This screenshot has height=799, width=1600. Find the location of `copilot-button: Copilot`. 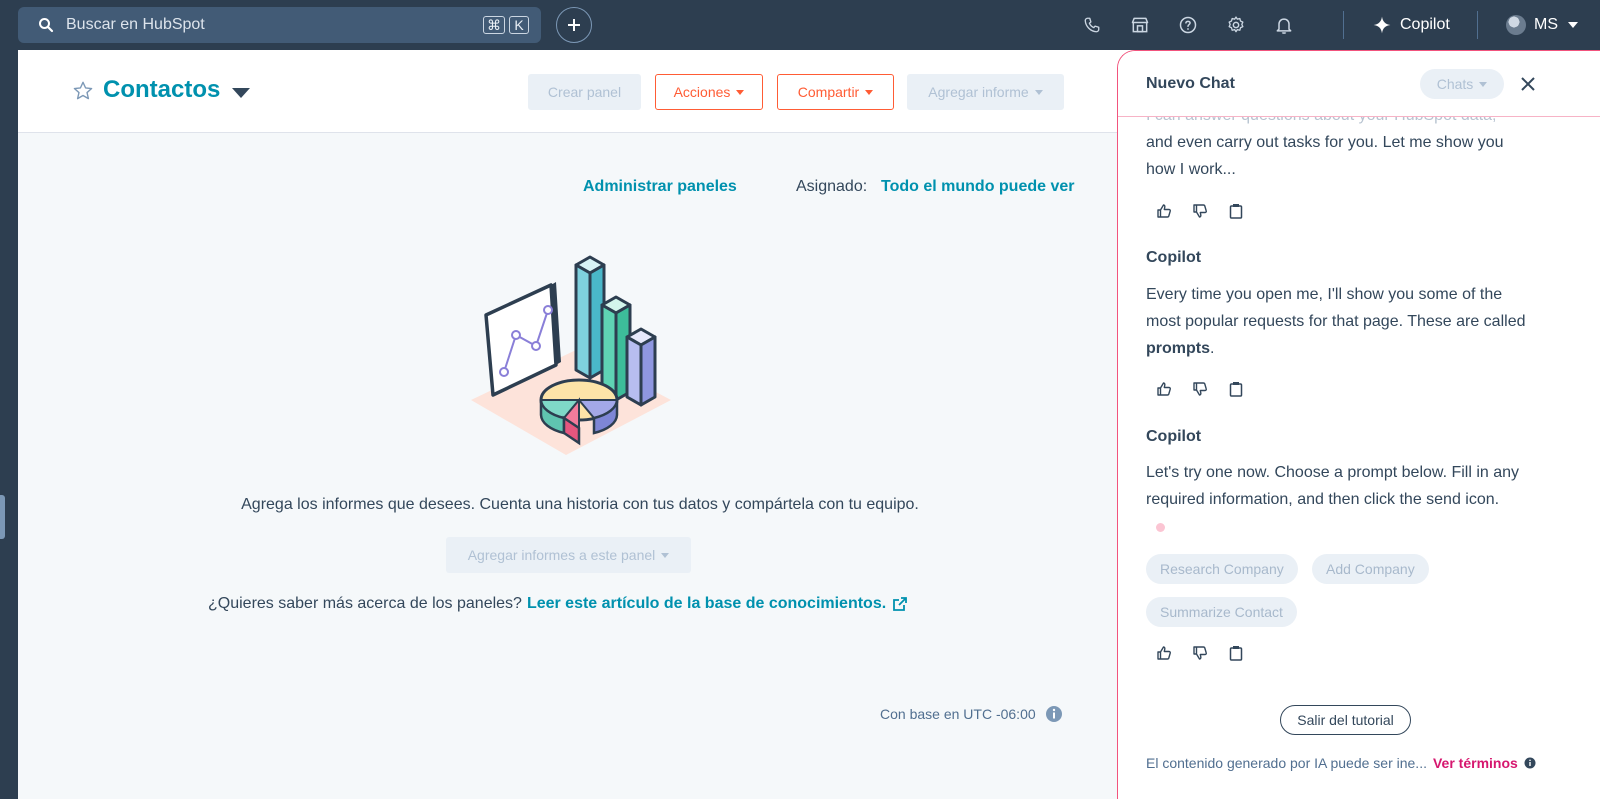

copilot-button: Copilot is located at coordinates (1411, 25).